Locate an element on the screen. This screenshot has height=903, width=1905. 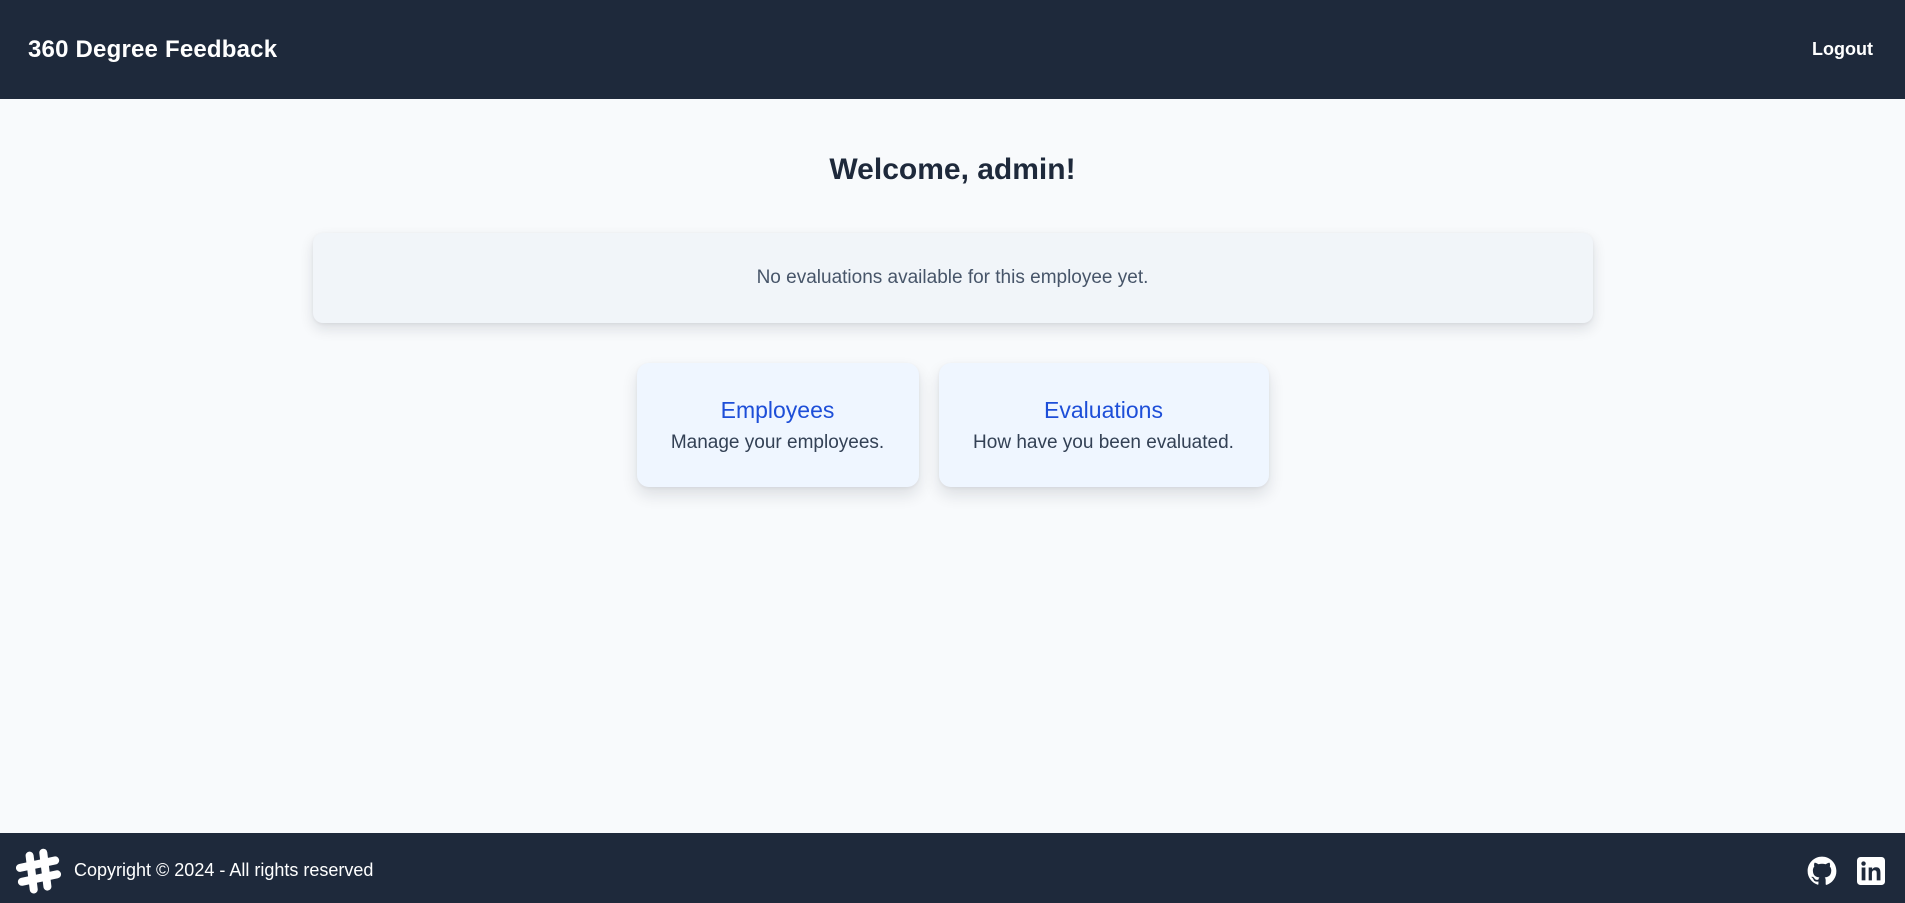
employees-card: Employees Manage your employees. is located at coordinates (777, 425).